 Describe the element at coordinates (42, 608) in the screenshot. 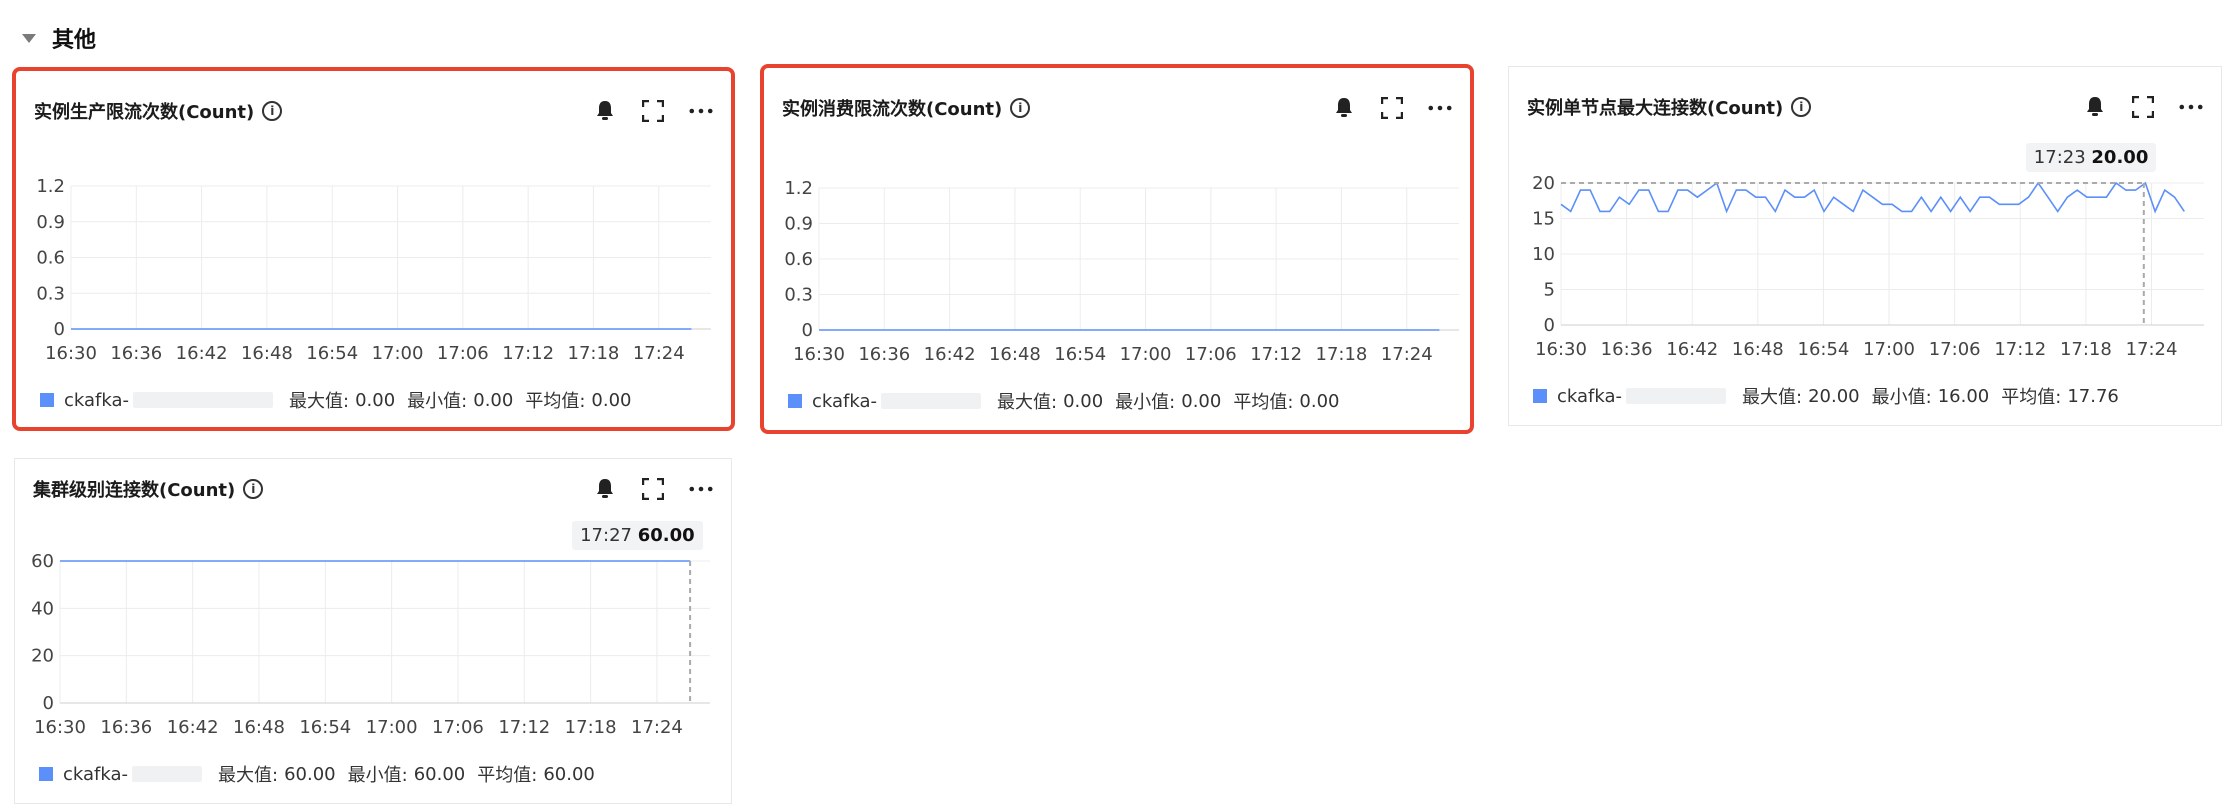

I see `y-tick-label: 40` at that location.